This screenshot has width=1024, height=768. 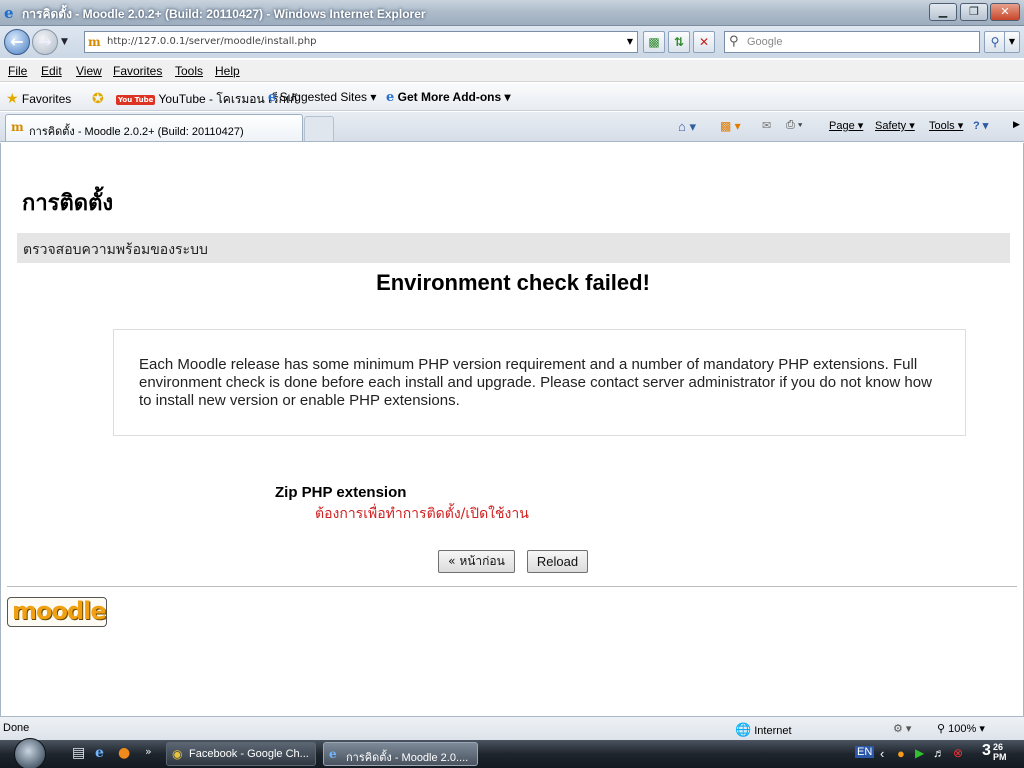 What do you see at coordinates (730, 126) in the screenshot?
I see `feeds-icon: ▩ ▾` at bounding box center [730, 126].